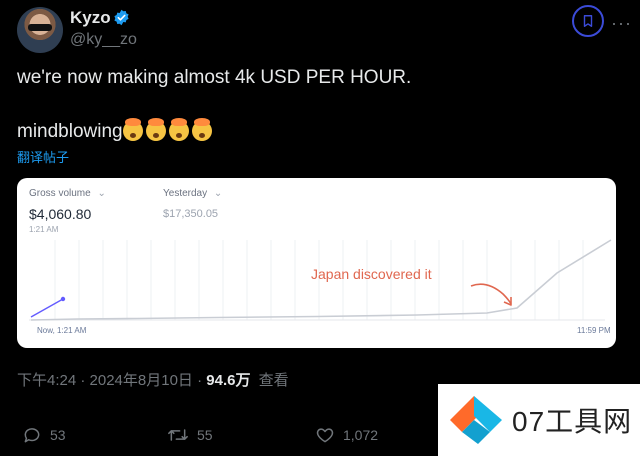  What do you see at coordinates (90, 18) in the screenshot?
I see `display-name: Kyzo` at bounding box center [90, 18].